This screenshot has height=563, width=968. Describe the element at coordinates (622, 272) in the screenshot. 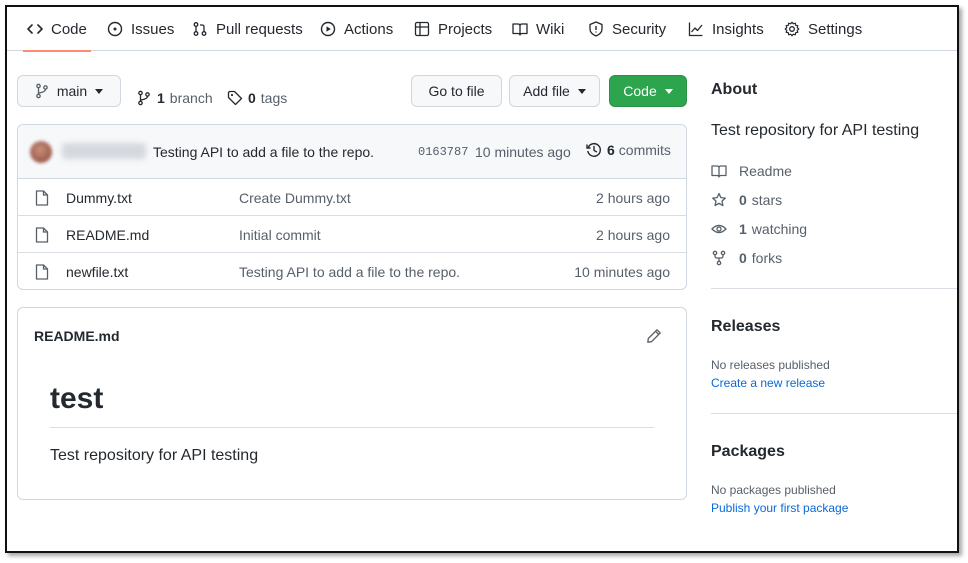

I see `file-commit-age: 10 minutes ago` at that location.